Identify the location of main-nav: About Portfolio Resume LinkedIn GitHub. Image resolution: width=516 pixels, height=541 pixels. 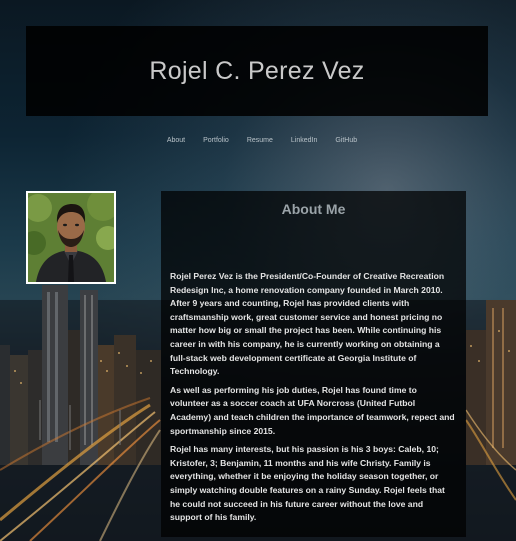
(258, 140).